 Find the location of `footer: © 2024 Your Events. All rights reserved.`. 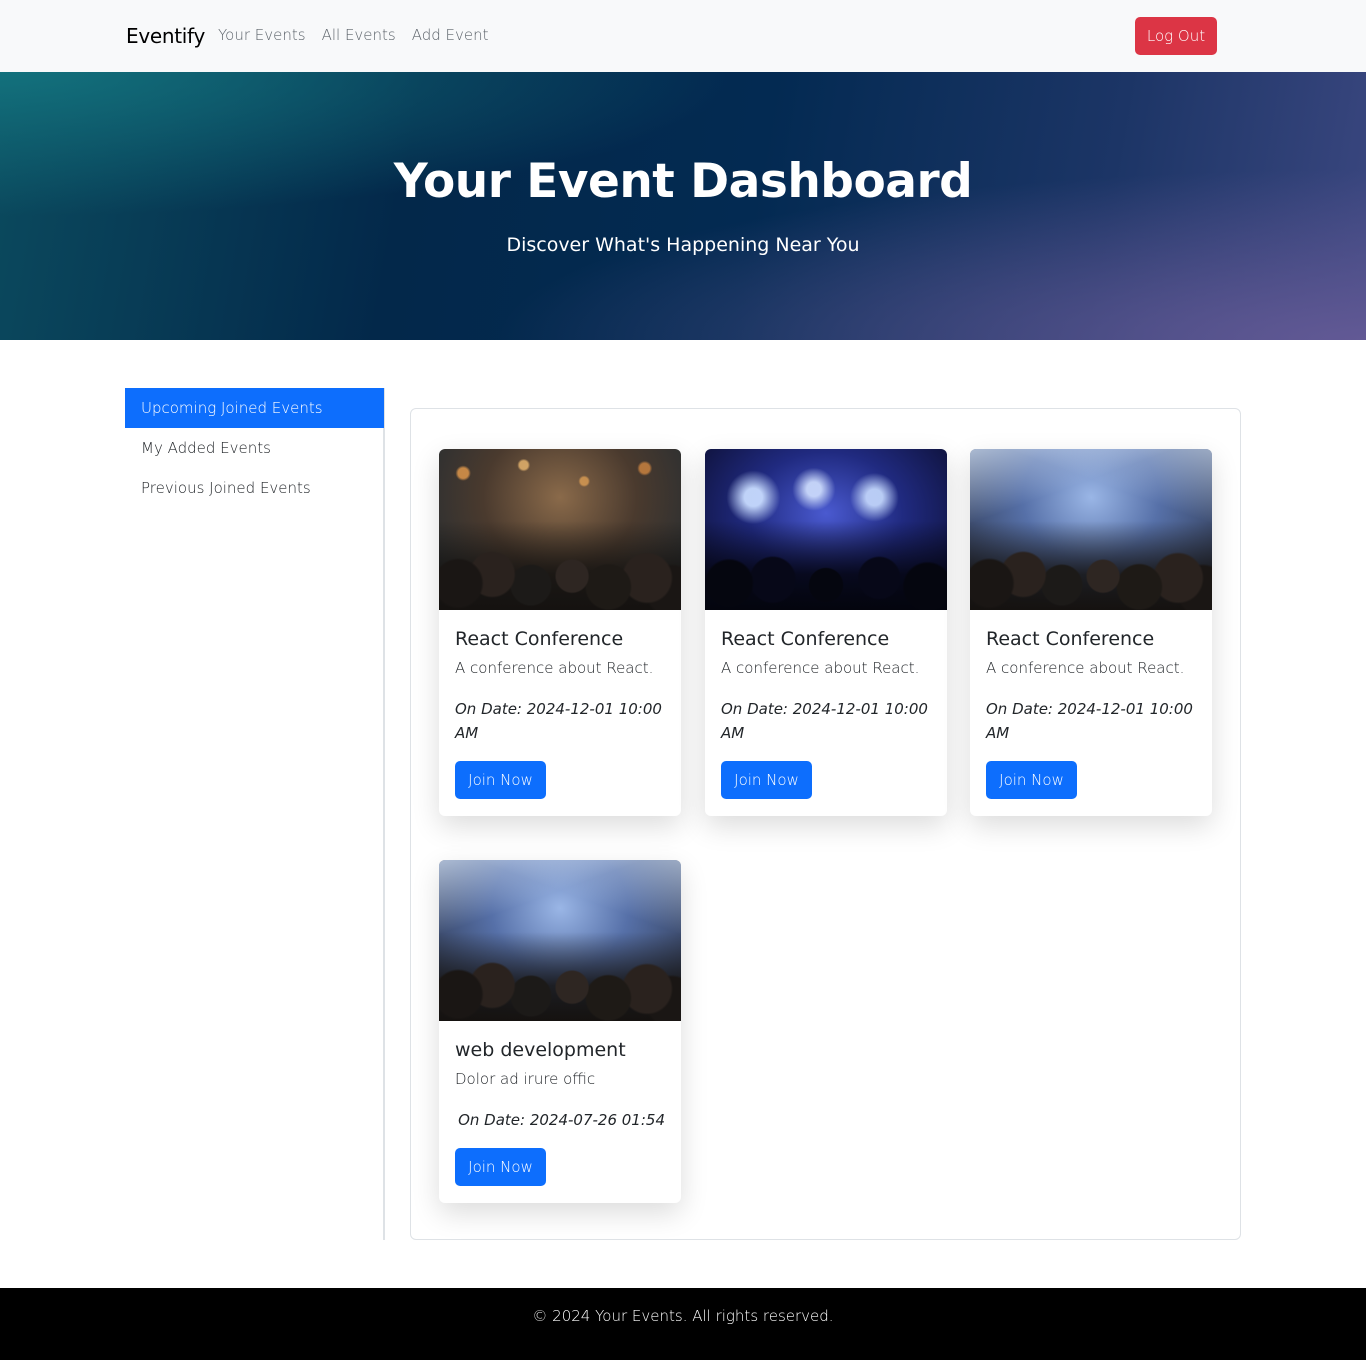

footer: © 2024 Your Events. All rights reserved. is located at coordinates (683, 1324).